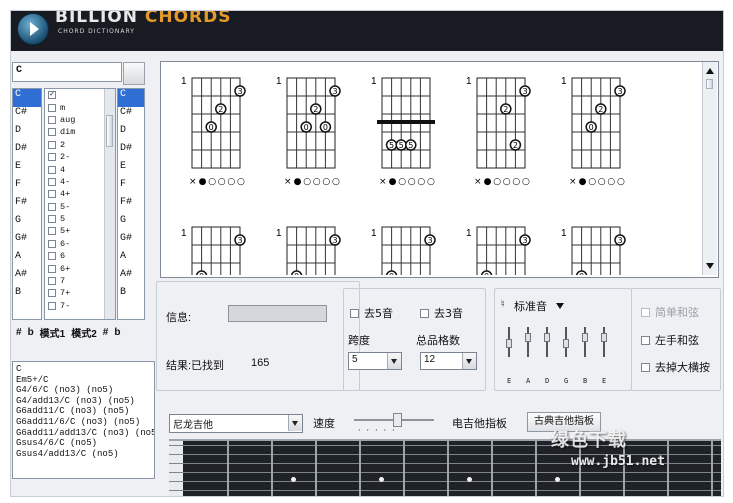  What do you see at coordinates (27, 260) in the screenshot?
I see `root-note-item: A` at bounding box center [27, 260].